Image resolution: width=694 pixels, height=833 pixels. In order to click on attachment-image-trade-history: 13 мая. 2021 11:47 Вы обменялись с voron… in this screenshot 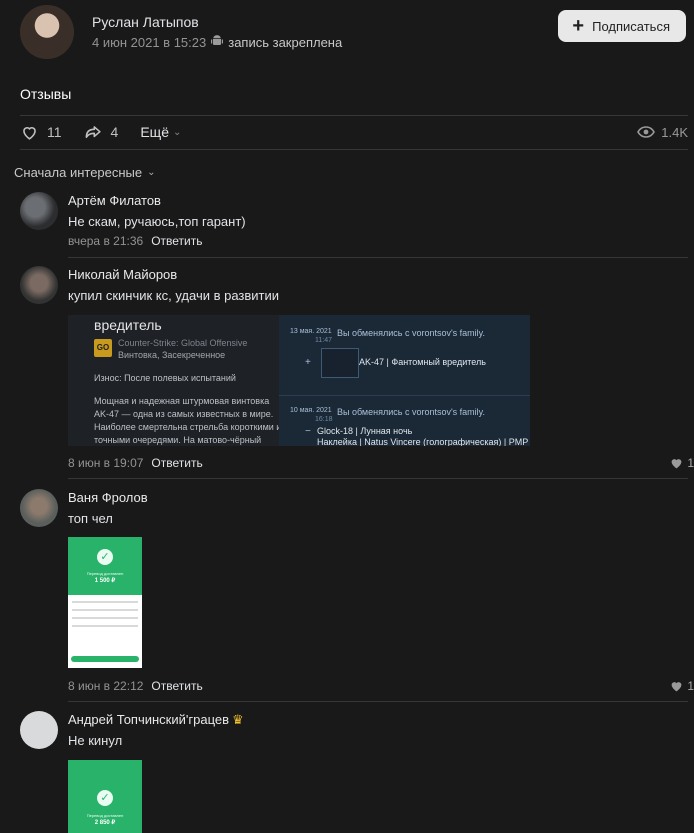, I will do `click(404, 380)`.